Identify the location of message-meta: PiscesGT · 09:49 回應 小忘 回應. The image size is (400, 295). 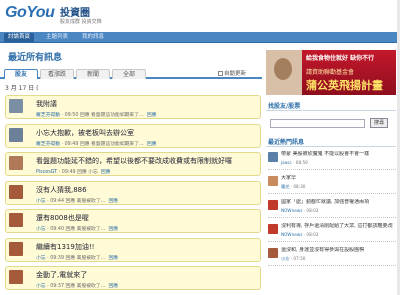
(73, 172).